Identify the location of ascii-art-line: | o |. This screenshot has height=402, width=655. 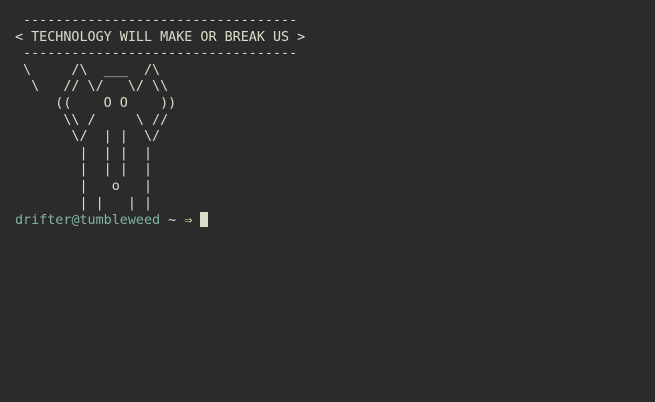
(84, 186).